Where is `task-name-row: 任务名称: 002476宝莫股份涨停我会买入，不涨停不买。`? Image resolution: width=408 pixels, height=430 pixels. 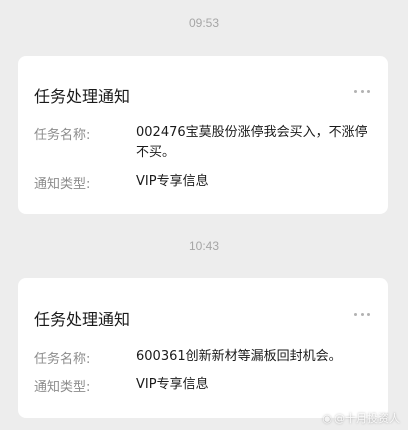 task-name-row: 任务名称: 002476宝莫股份涨停我会买入，不涨停不买。 is located at coordinates (203, 144).